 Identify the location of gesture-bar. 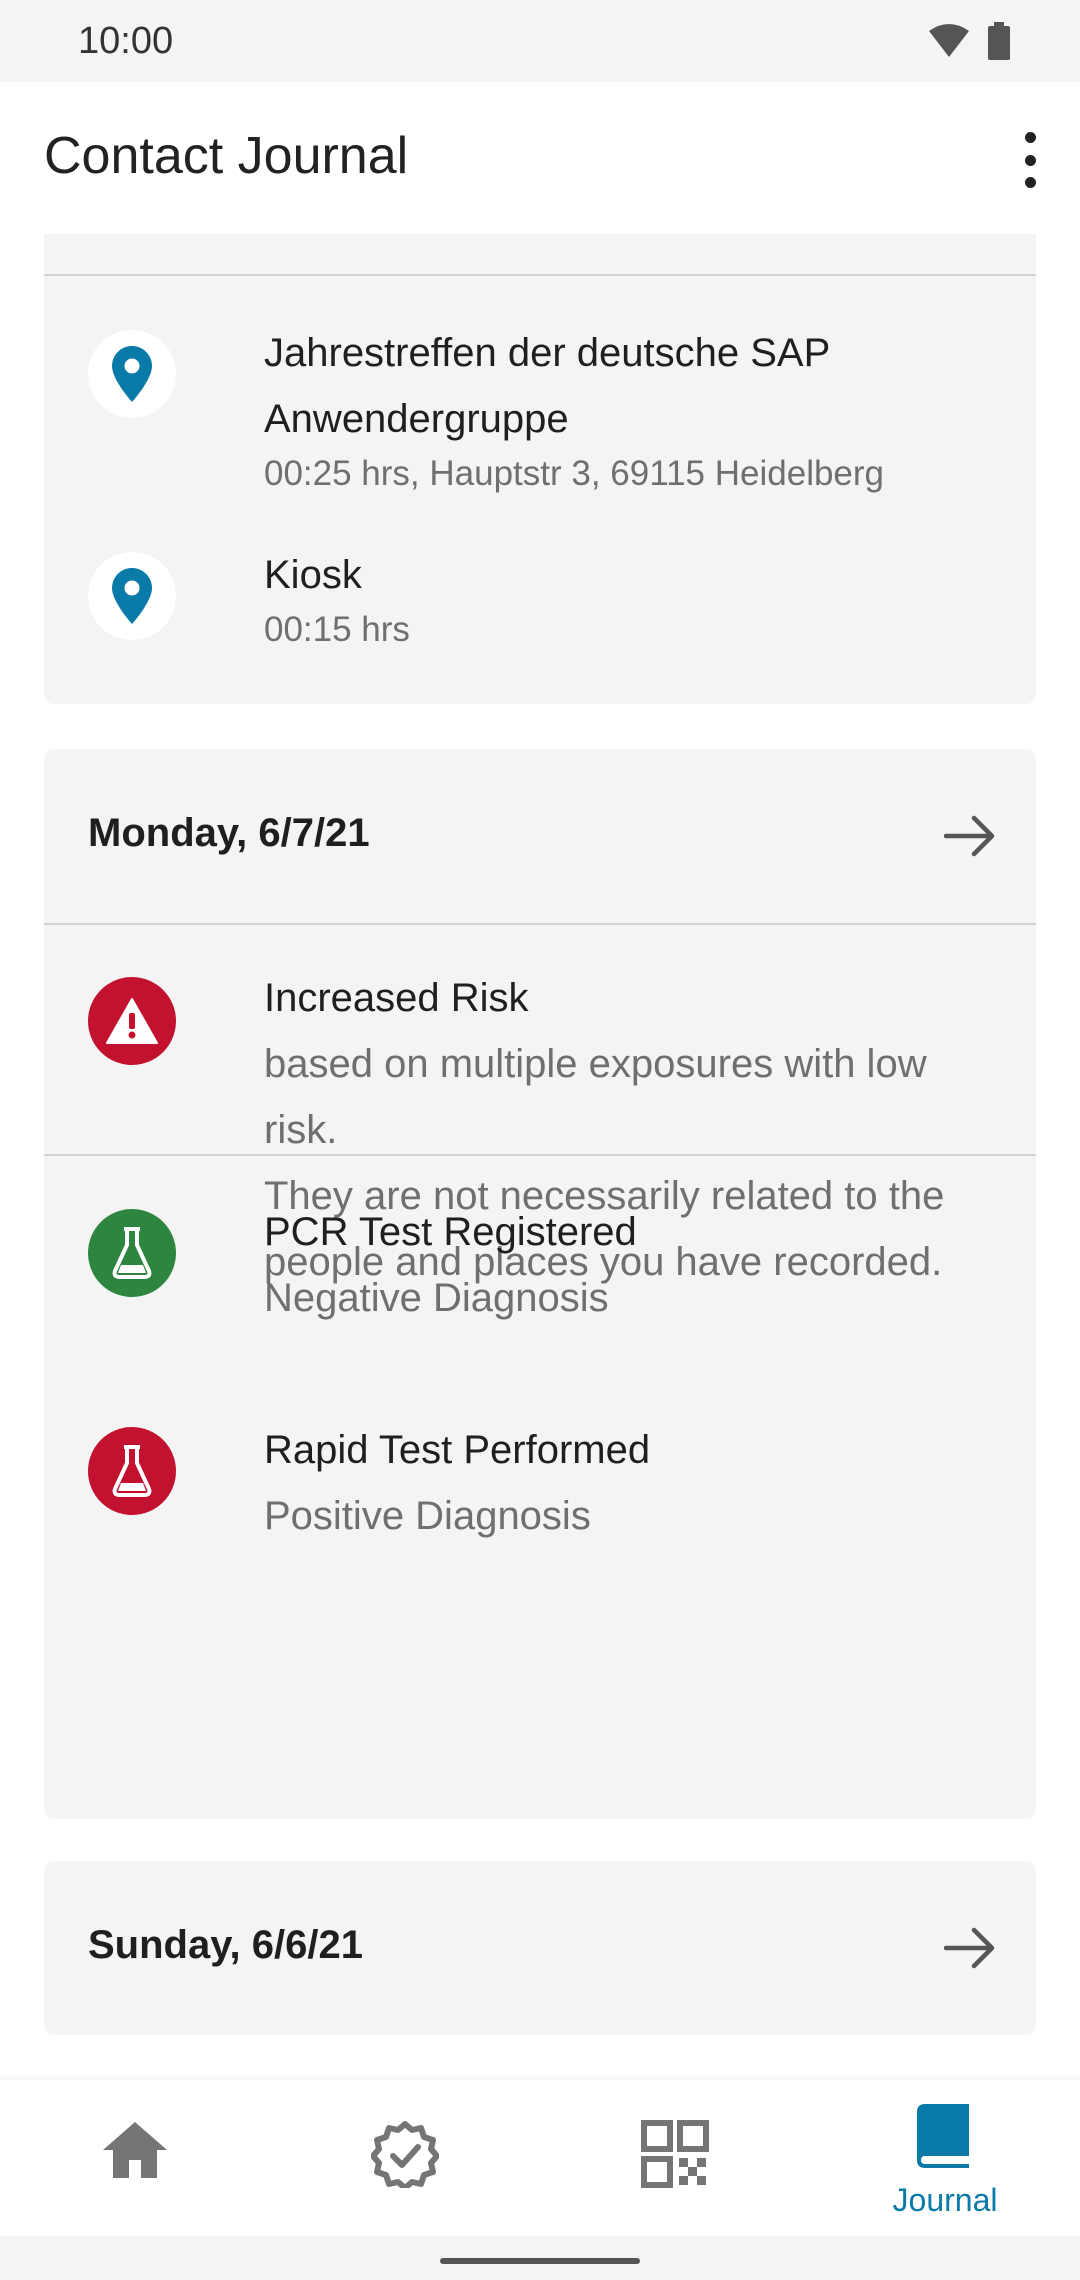
(540, 2258).